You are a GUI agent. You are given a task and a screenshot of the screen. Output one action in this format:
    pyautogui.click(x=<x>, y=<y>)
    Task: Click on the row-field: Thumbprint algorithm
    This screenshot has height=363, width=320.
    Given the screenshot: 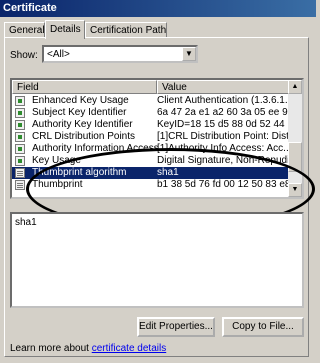 What is the action you would take?
    pyautogui.click(x=79, y=172)
    